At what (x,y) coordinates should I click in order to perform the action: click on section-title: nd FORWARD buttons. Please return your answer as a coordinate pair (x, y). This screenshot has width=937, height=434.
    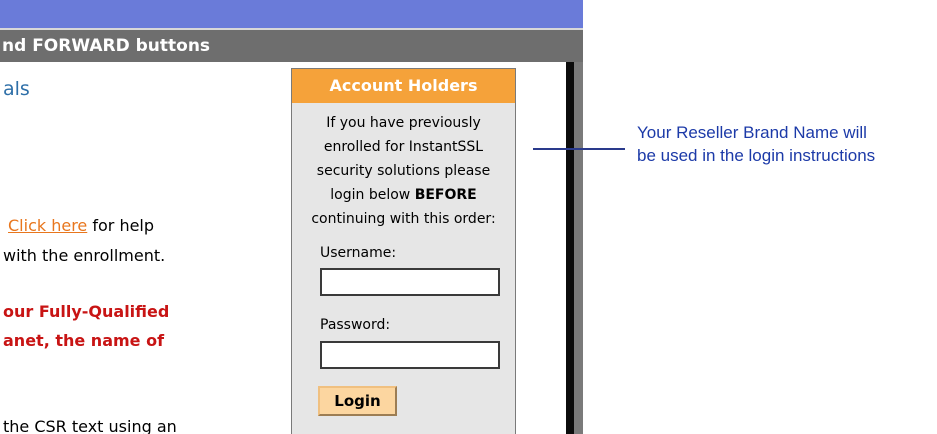
    Looking at the image, I should click on (106, 46).